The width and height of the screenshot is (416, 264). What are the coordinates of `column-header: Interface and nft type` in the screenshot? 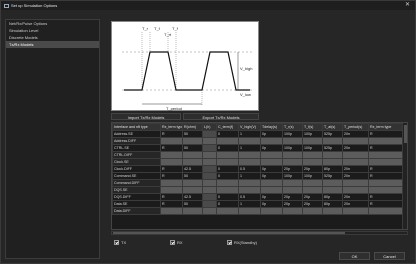 It's located at (136, 127).